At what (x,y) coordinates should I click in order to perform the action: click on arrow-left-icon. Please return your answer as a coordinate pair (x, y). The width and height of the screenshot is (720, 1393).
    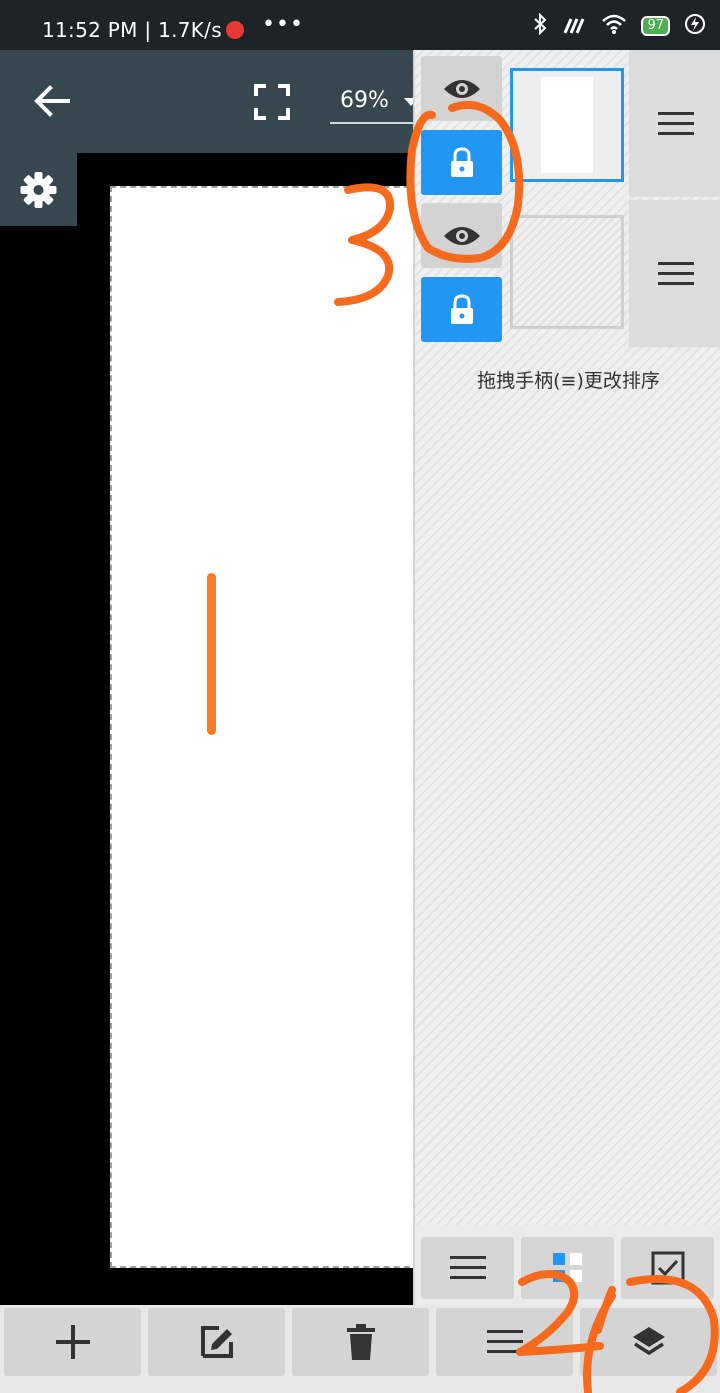
    Looking at the image, I should click on (52, 101).